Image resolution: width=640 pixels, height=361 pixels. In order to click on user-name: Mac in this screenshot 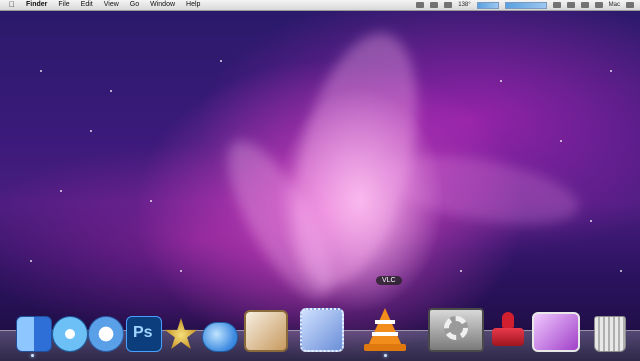, I will do `click(614, 5)`.